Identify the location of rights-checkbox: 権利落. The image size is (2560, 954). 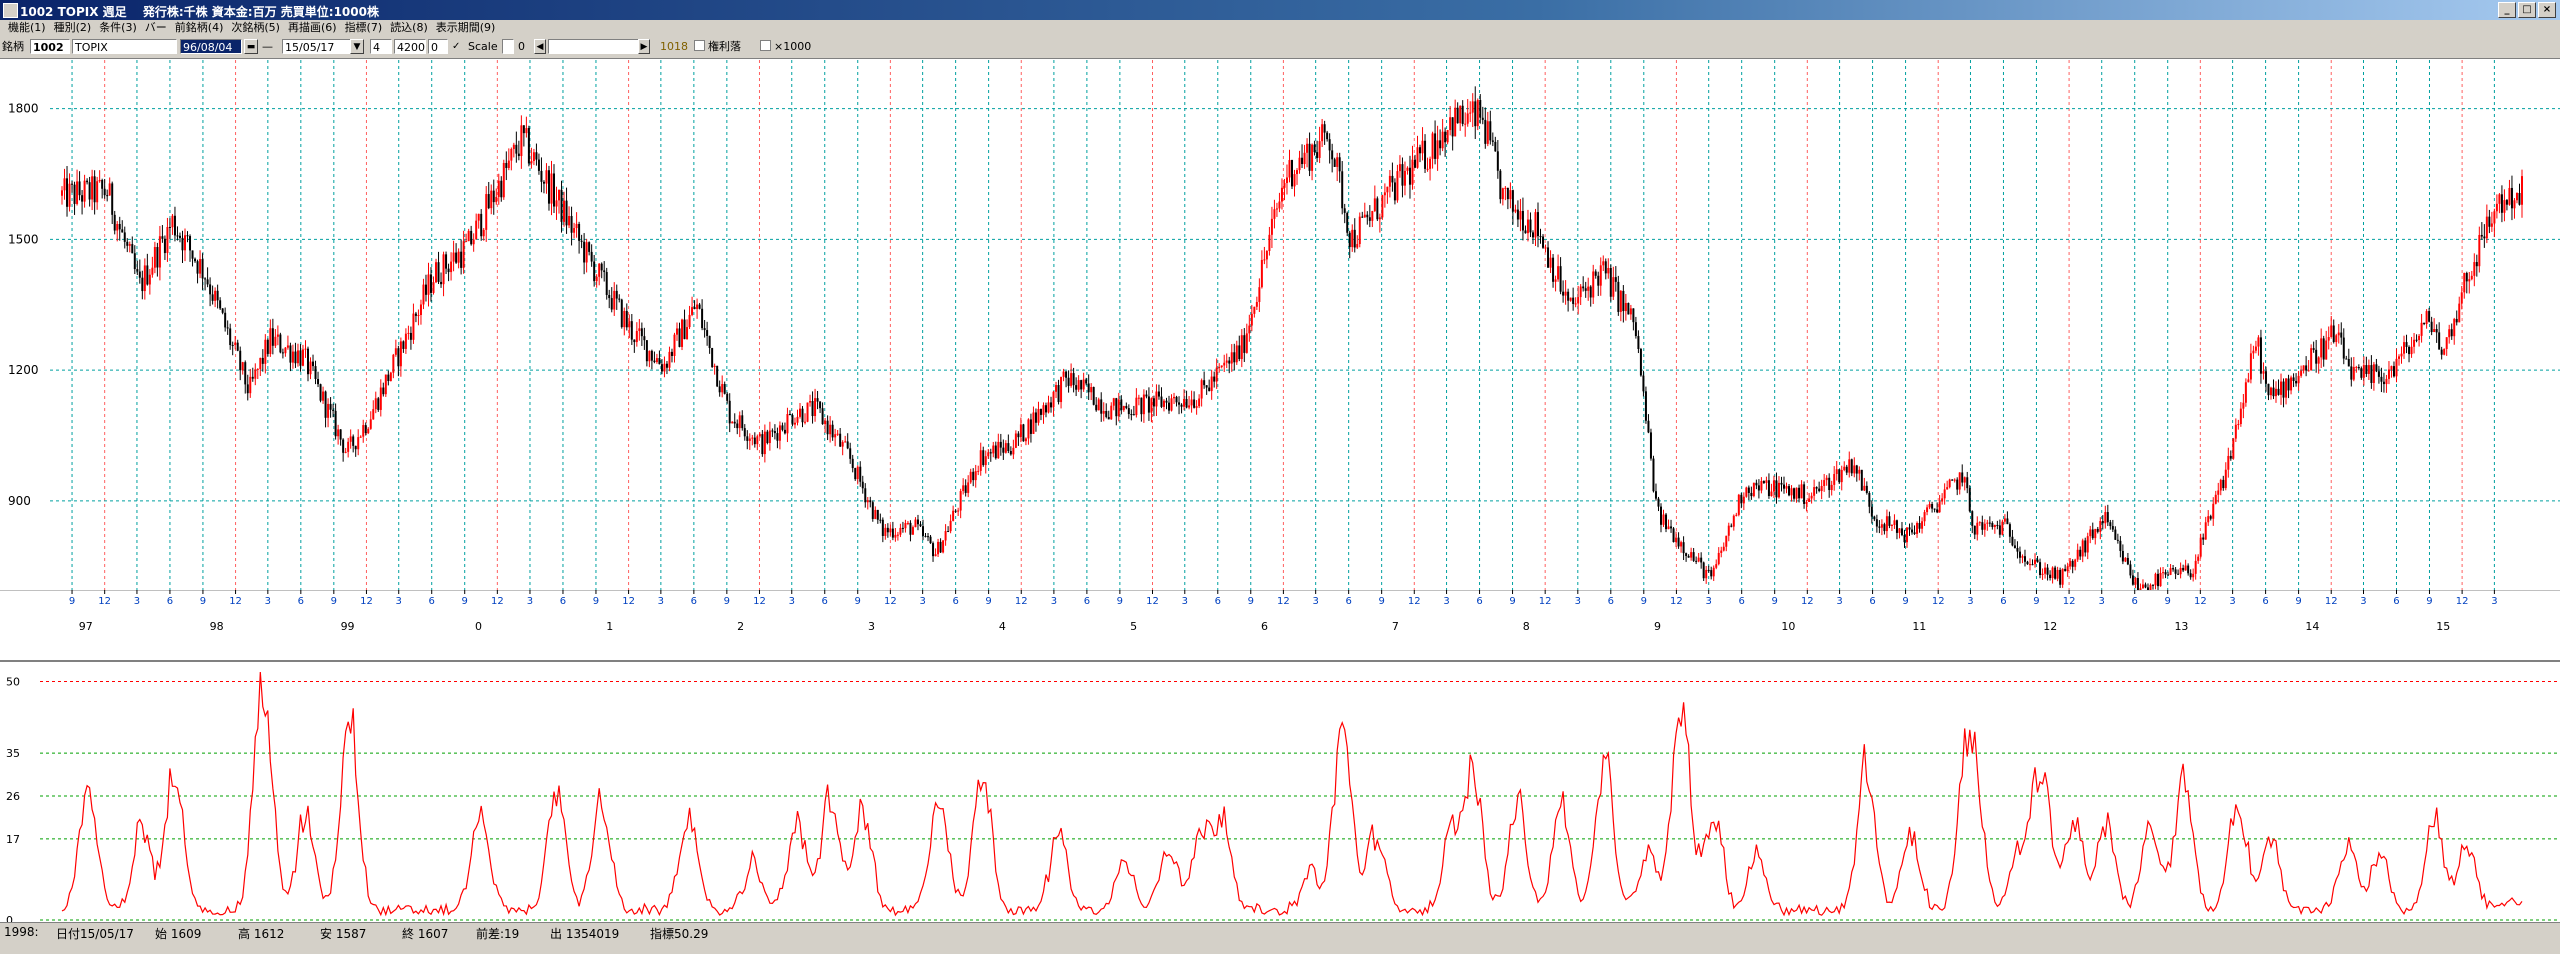
(717, 46).